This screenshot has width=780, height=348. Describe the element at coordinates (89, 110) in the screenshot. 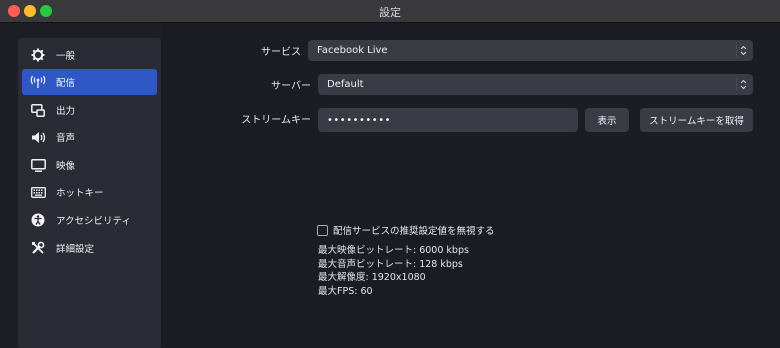

I see `sidebar-item-output: 出力` at that location.